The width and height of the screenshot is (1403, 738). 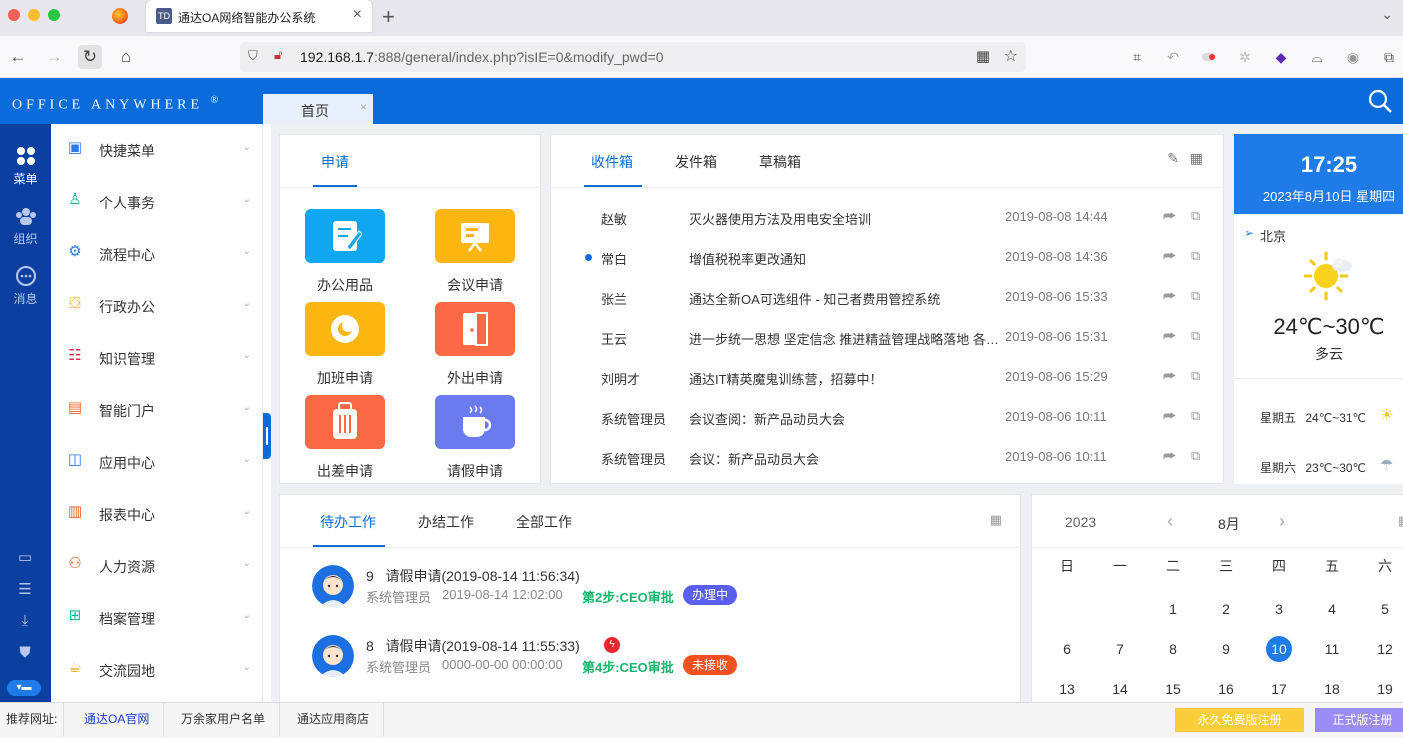 What do you see at coordinates (845, 458) in the screenshot?
I see `mail-subject: 会议：新产品动员大会` at bounding box center [845, 458].